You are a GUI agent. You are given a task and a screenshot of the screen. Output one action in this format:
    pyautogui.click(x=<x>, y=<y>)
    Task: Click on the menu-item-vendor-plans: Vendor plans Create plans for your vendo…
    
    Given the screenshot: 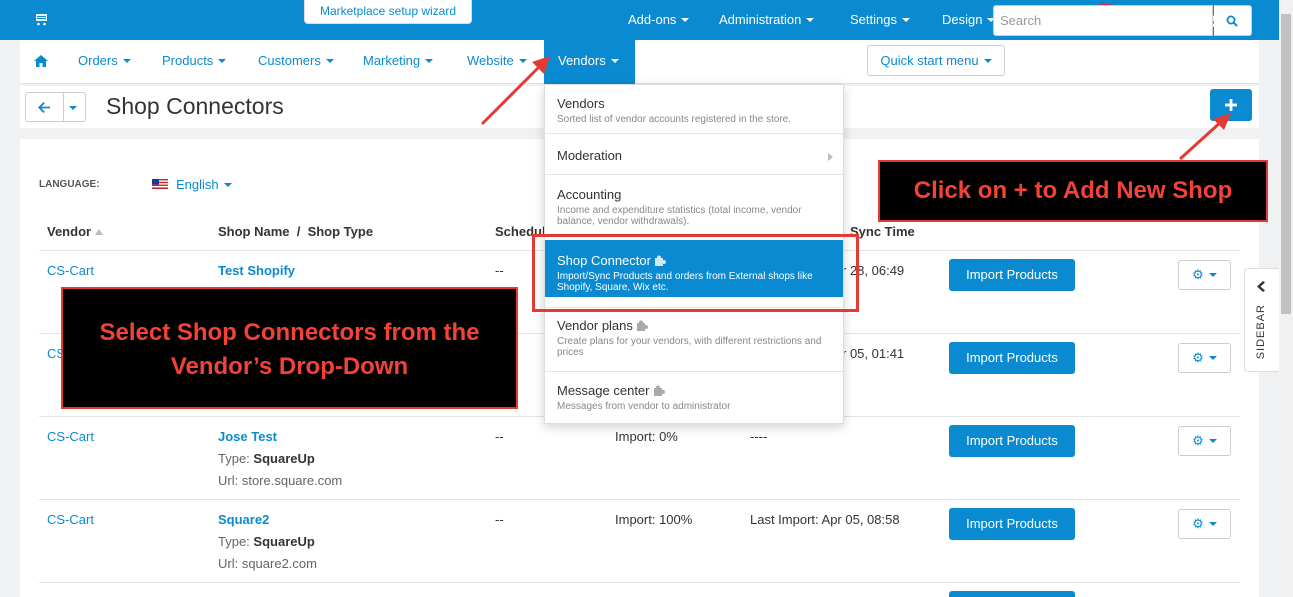 What is the action you would take?
    pyautogui.click(x=694, y=338)
    